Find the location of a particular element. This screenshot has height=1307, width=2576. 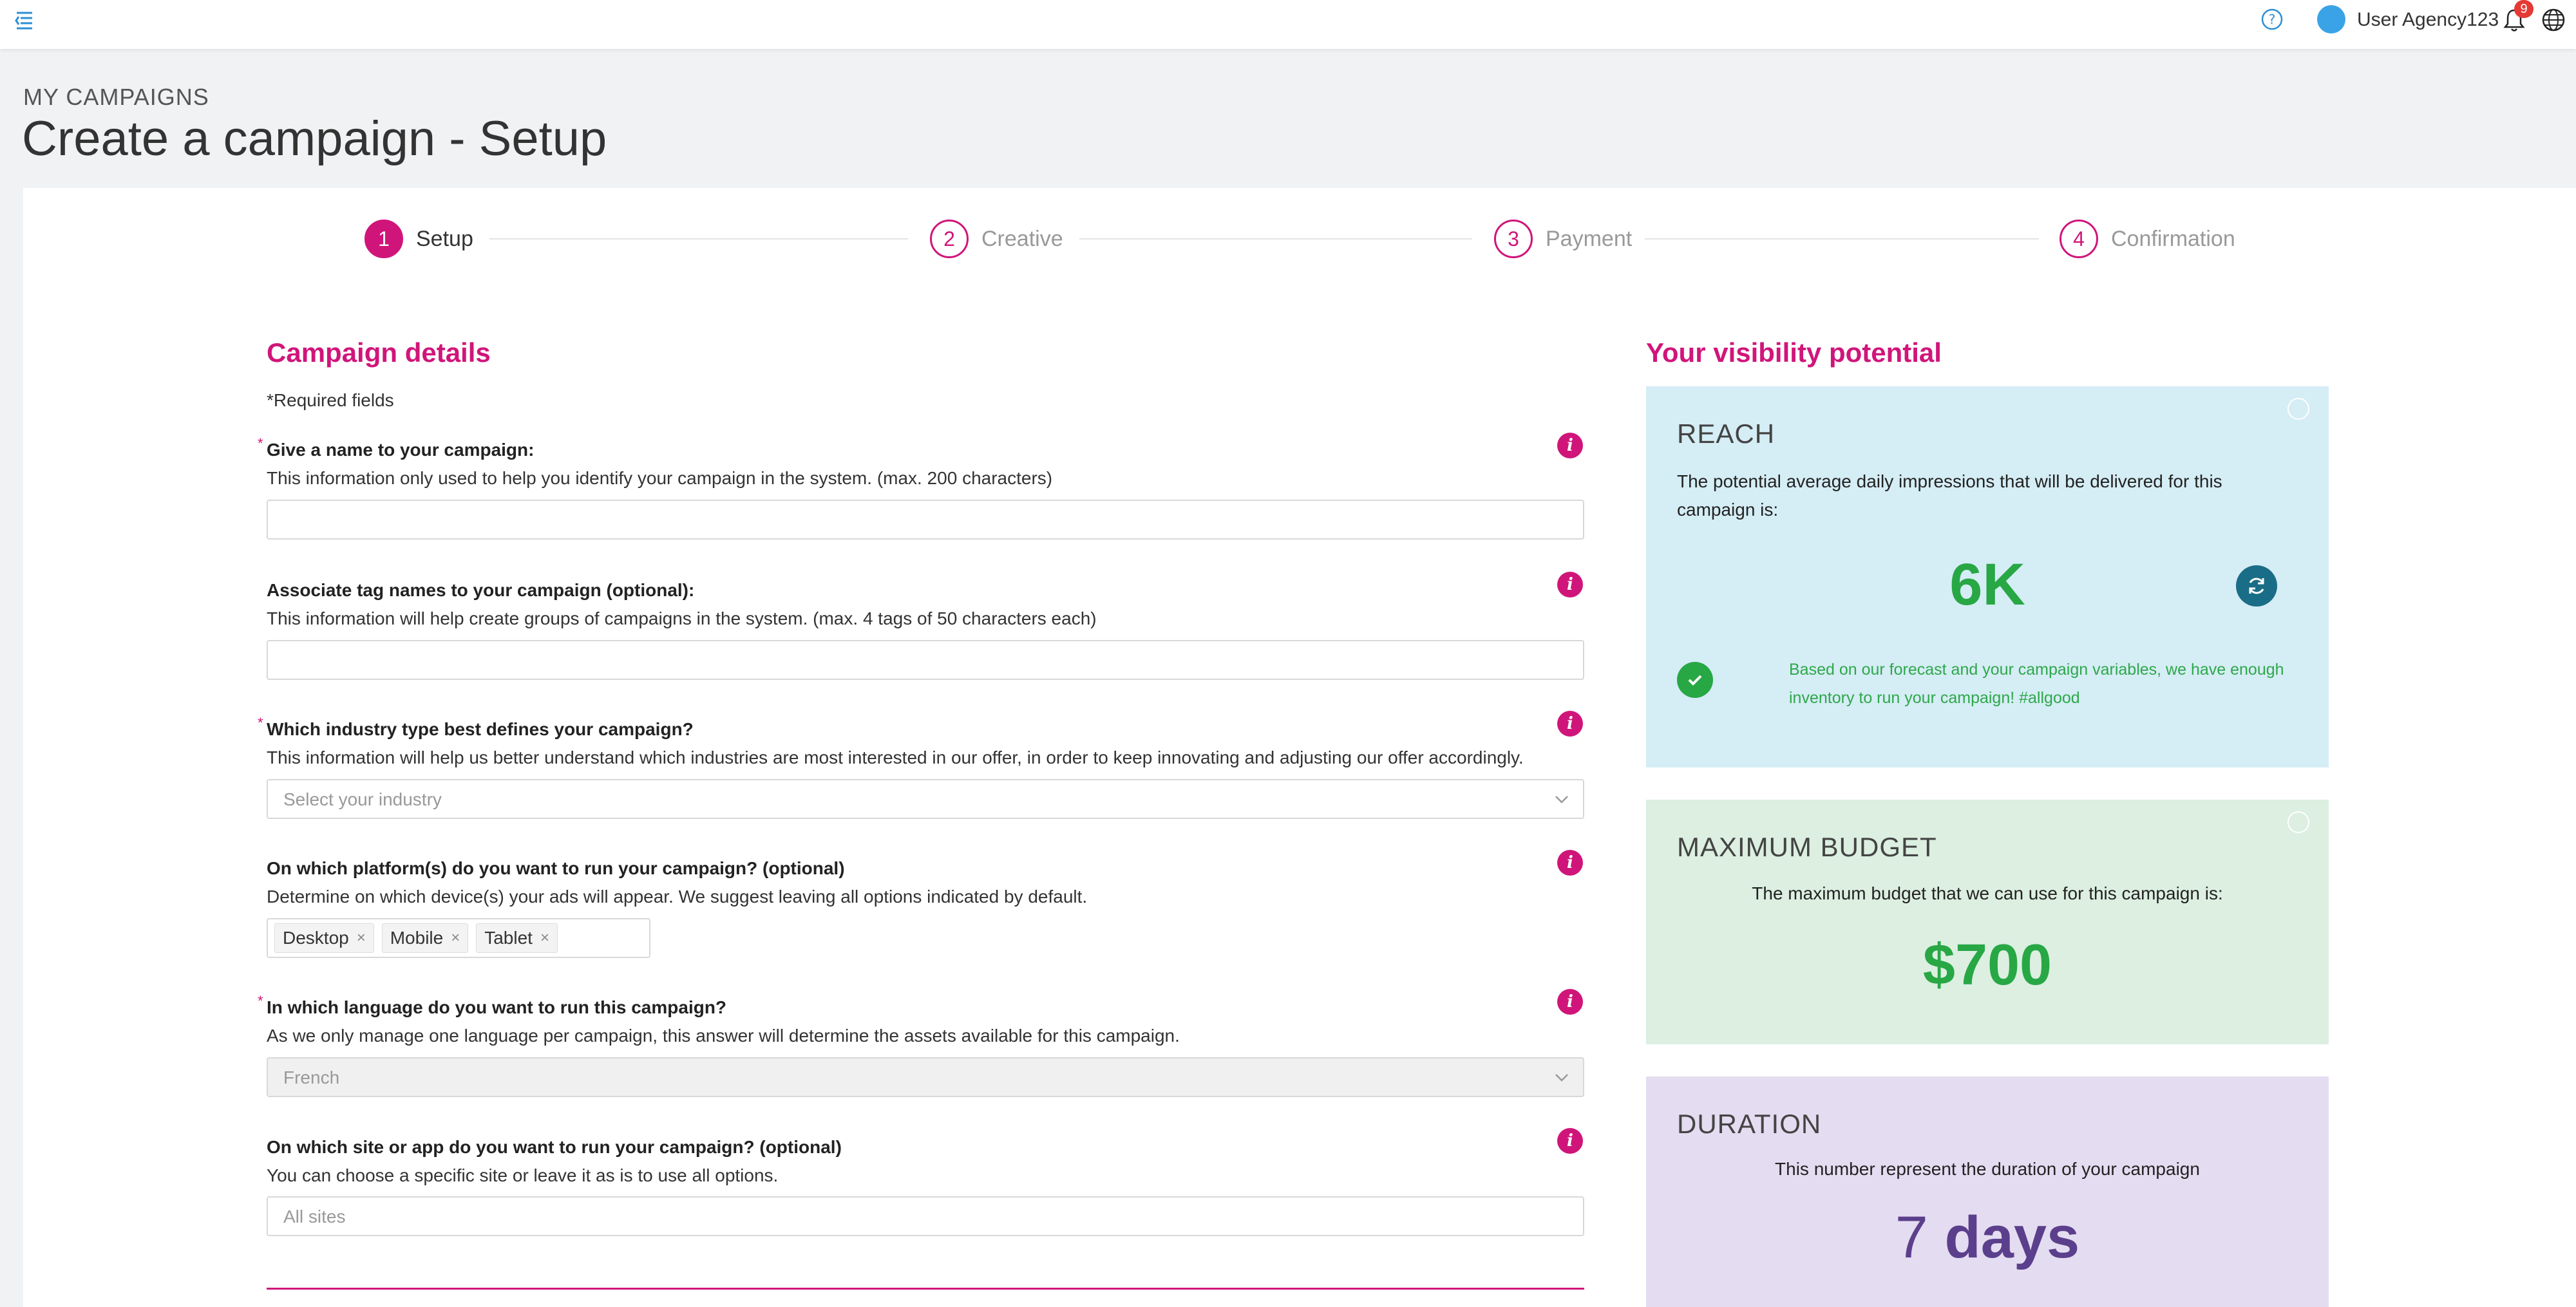

site-placeholder: All sites is located at coordinates (314, 1217).